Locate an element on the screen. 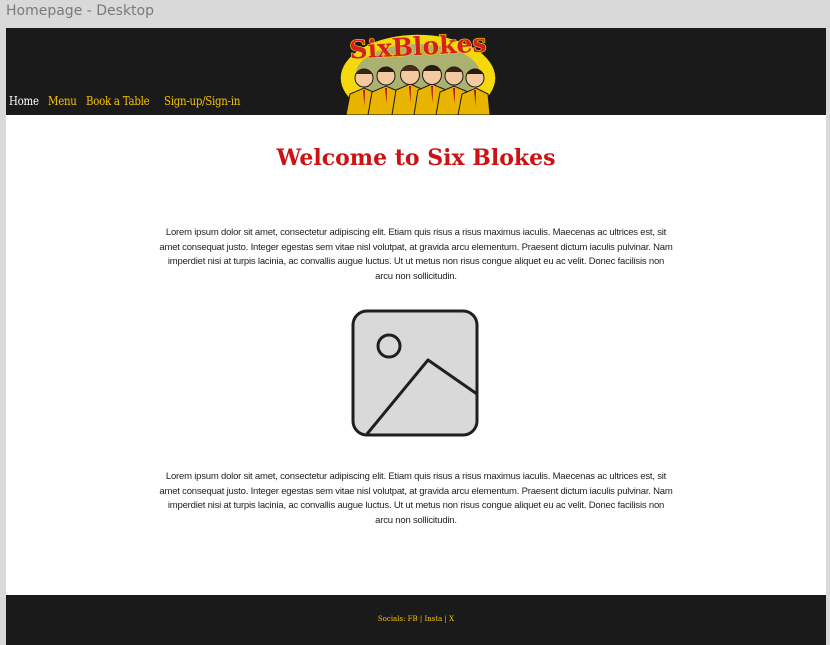  nav-book-table-link: Book a Table is located at coordinates (118, 101).